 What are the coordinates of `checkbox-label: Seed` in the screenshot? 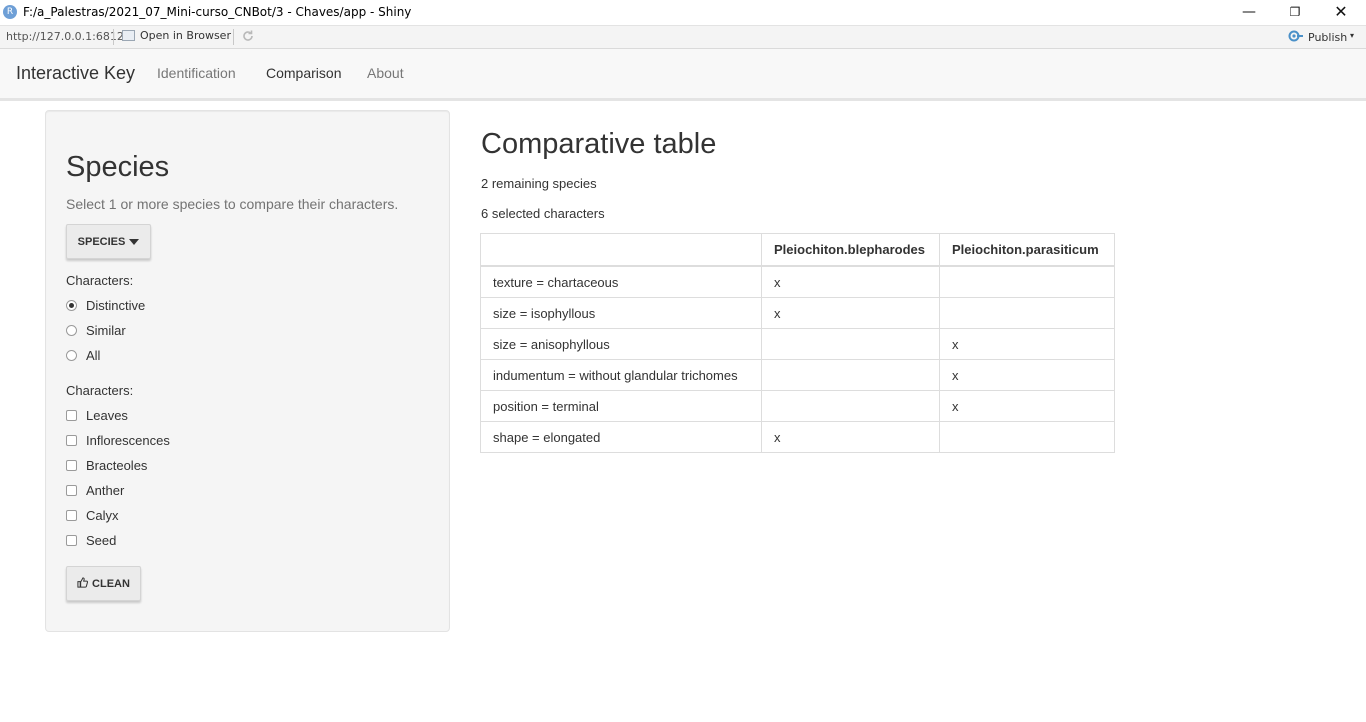 It's located at (101, 540).